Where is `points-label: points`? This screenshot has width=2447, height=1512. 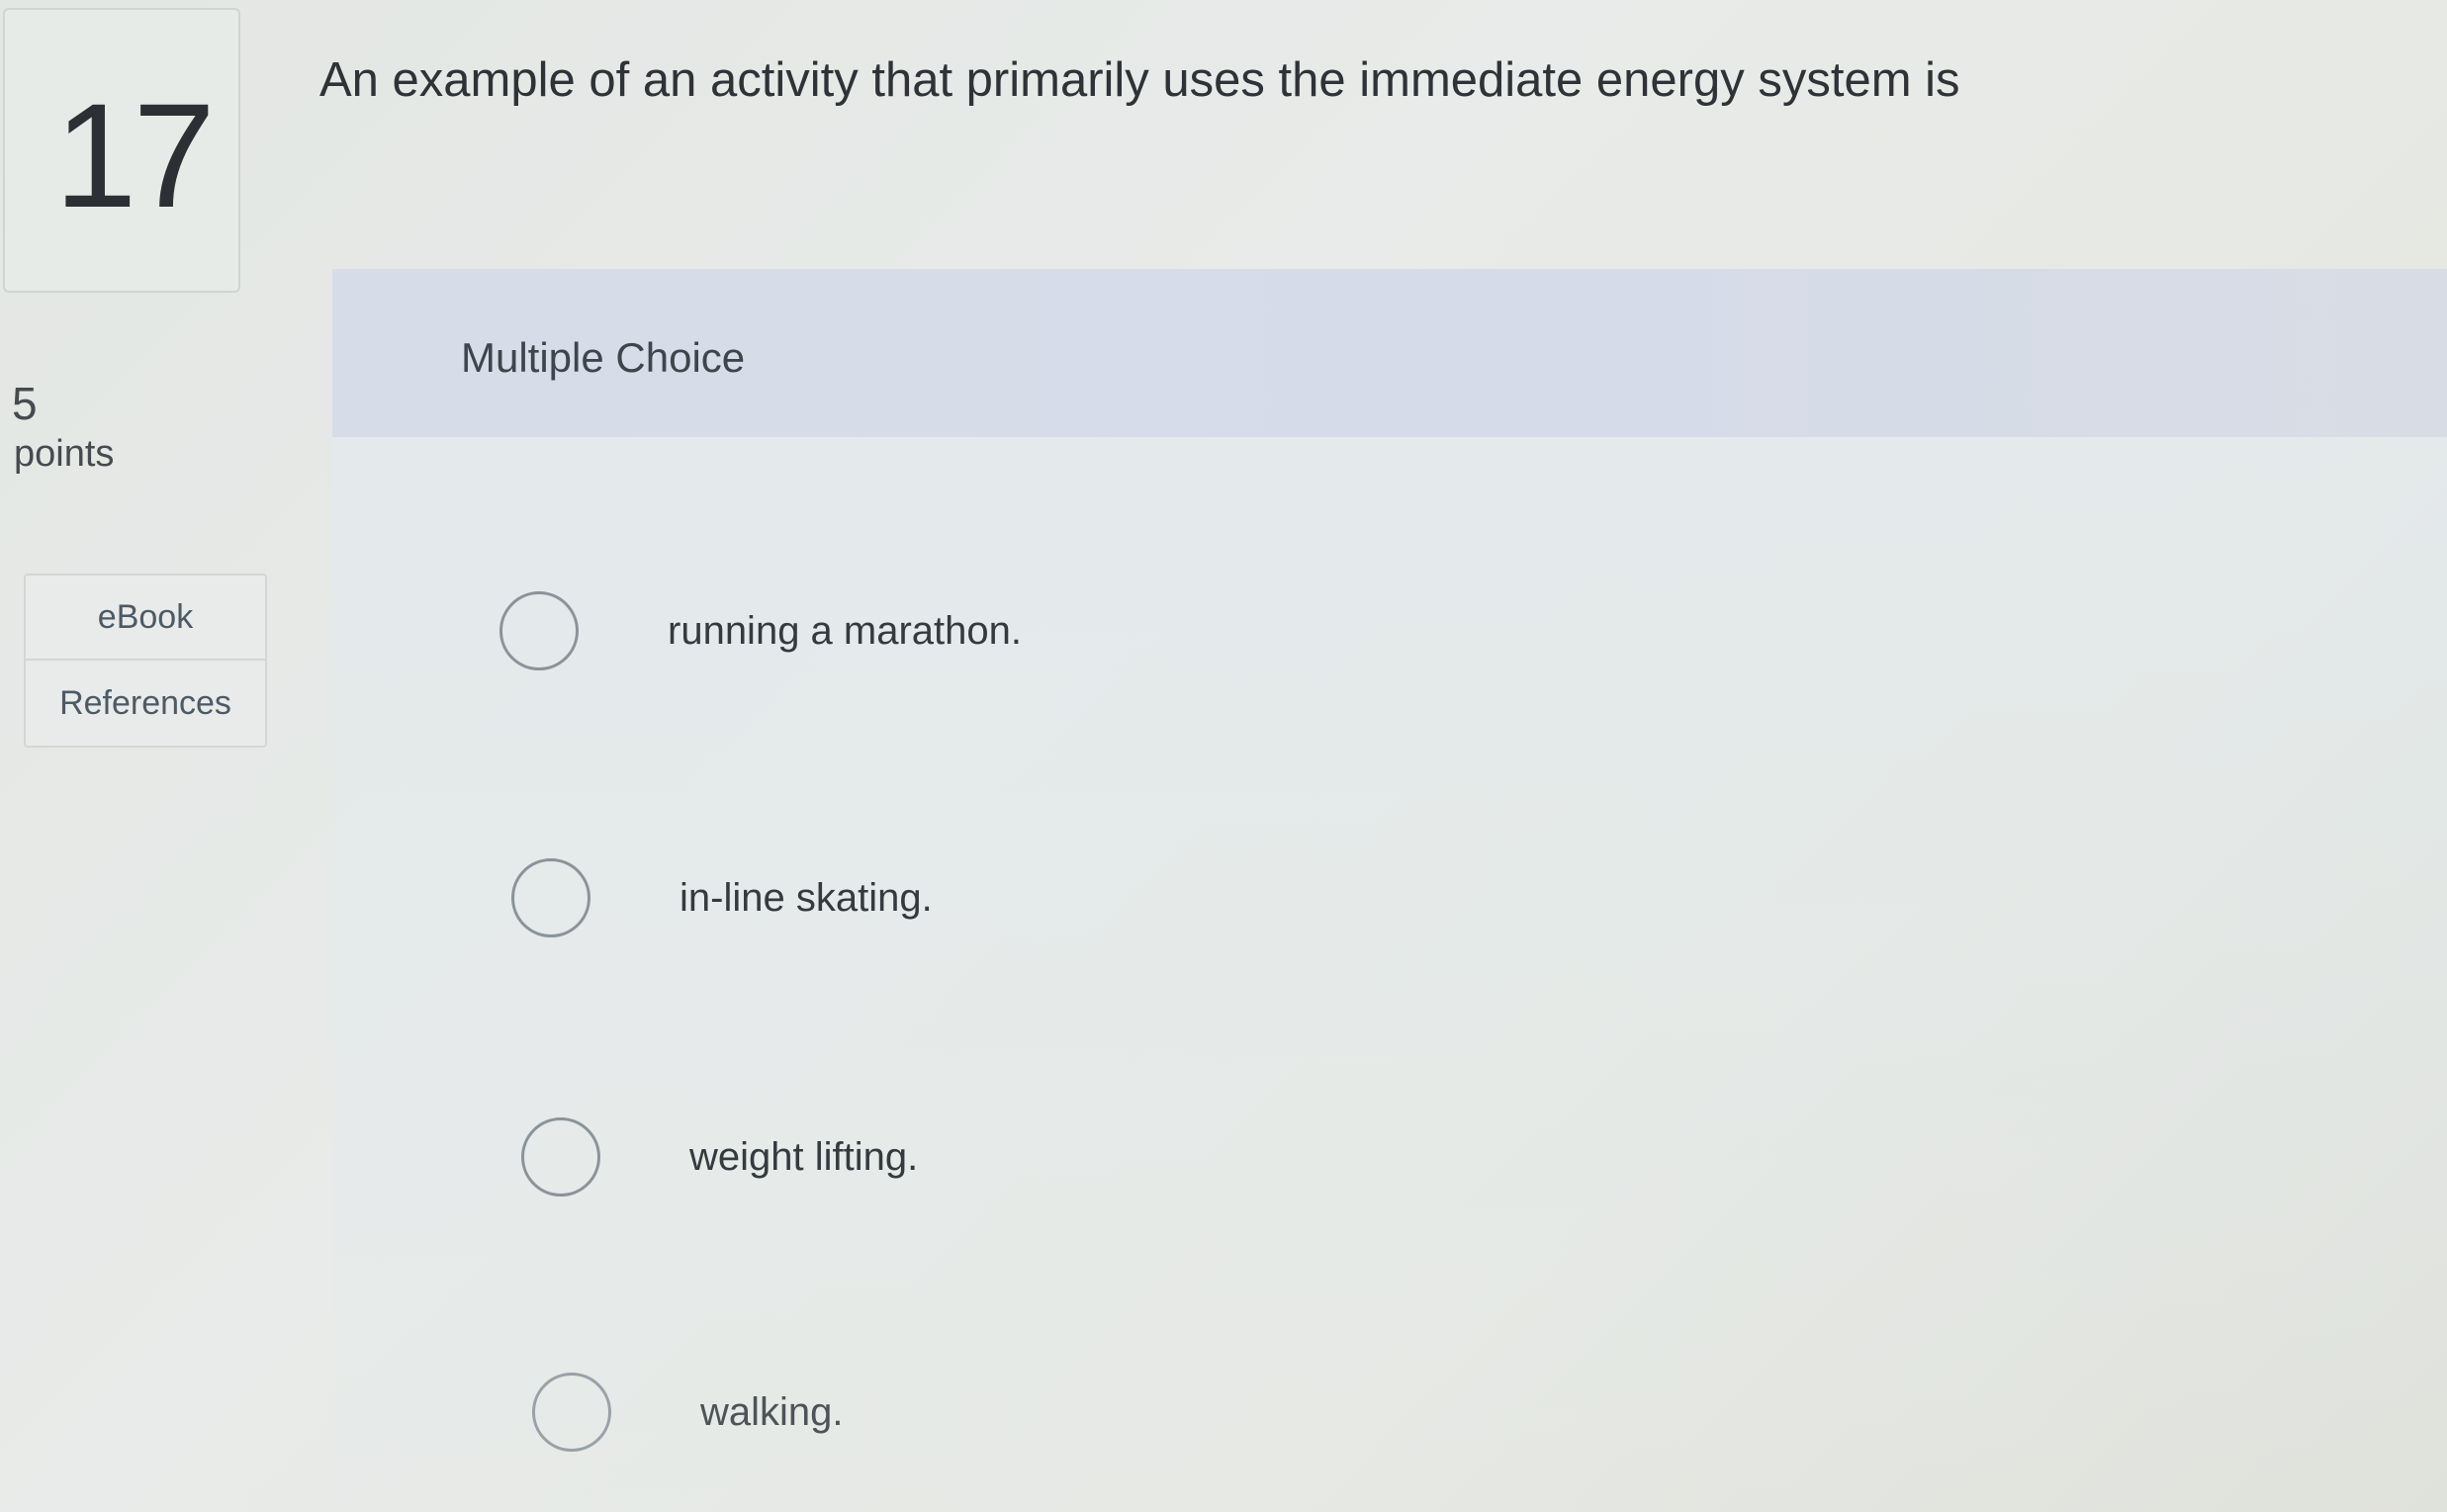
points-label: points is located at coordinates (64, 454).